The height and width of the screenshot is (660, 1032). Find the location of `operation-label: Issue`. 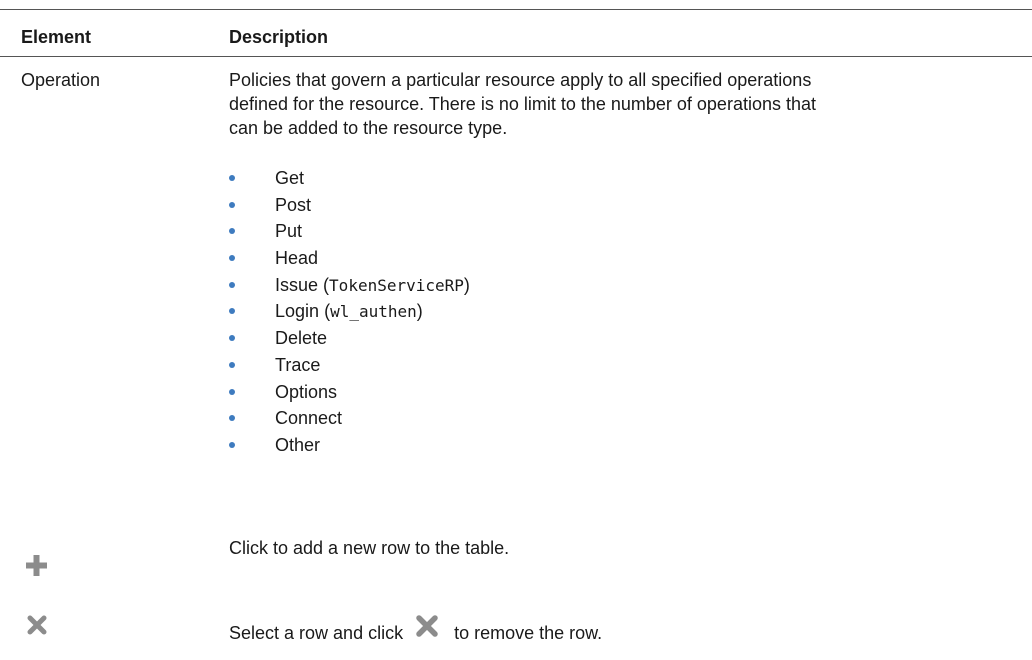

operation-label: Issue is located at coordinates (297, 284).